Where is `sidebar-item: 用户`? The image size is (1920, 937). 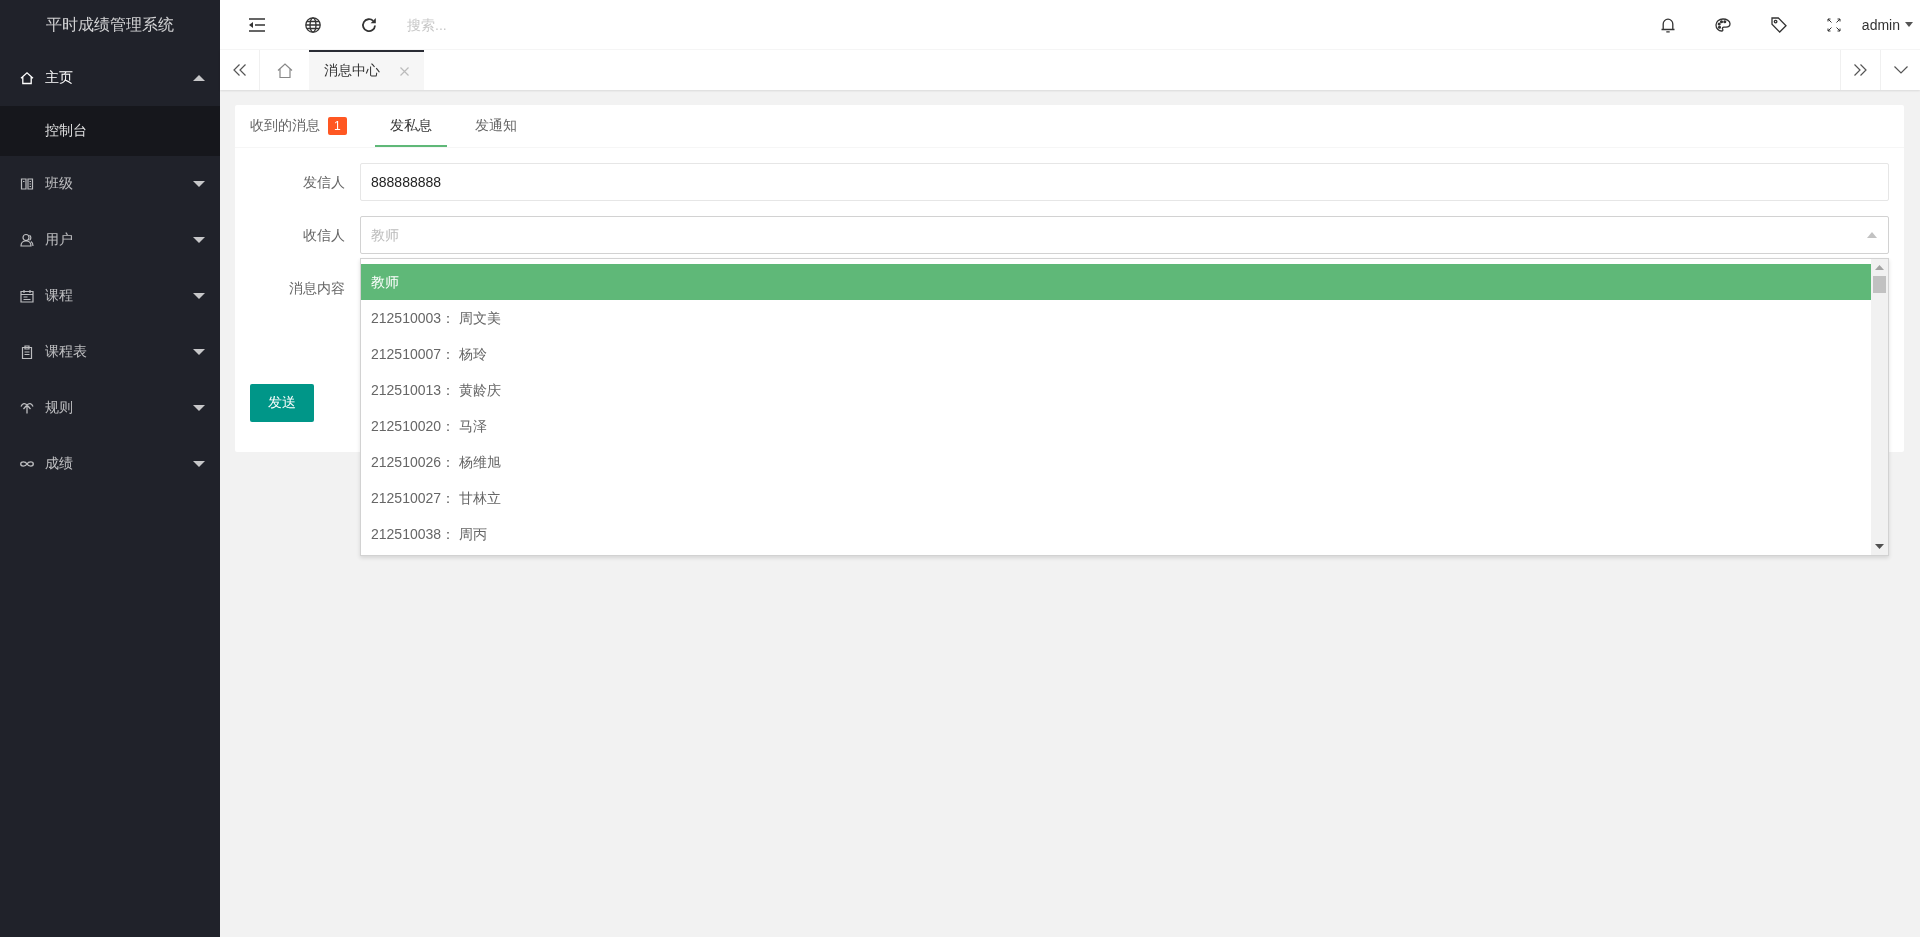
sidebar-item: 用户 is located at coordinates (110, 240).